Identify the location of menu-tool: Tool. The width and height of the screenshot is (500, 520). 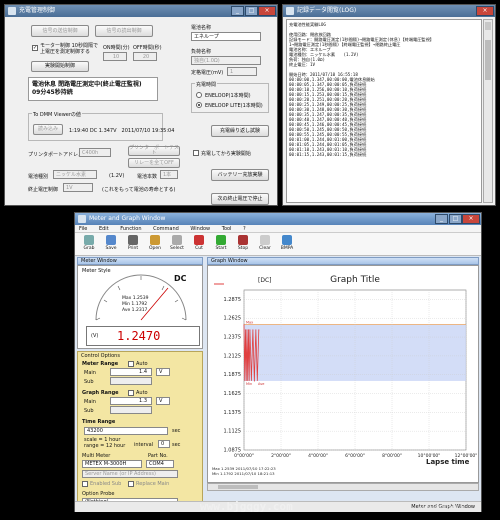
(227, 229).